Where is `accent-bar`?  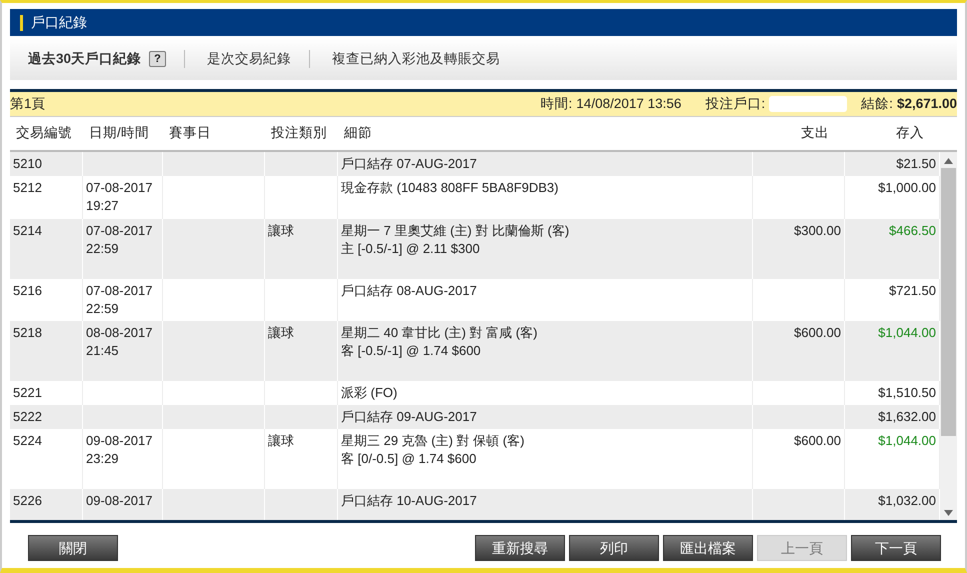
accent-bar is located at coordinates (21, 22).